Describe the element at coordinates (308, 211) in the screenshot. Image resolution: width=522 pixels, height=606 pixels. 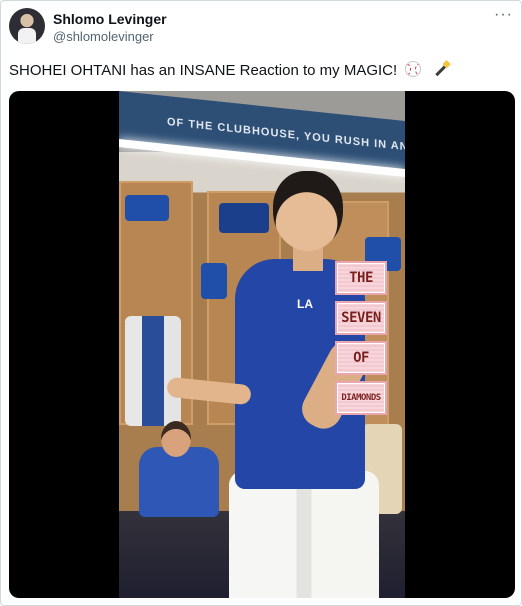
I see `subject-head` at that location.